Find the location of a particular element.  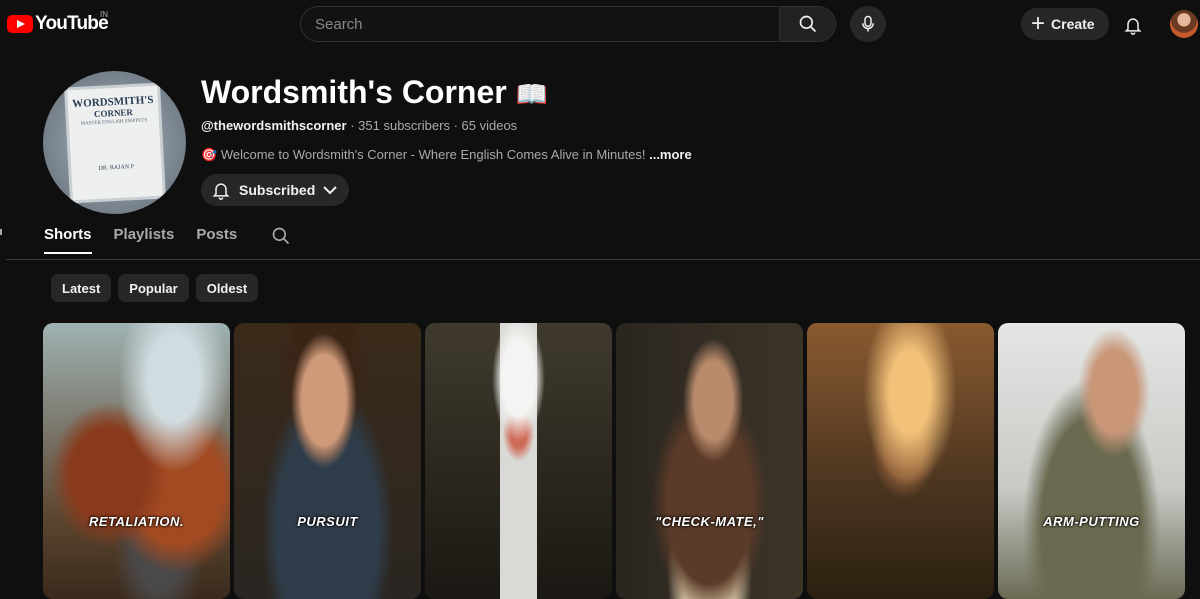

book-emoji-icon: 📖 is located at coordinates (531, 94).